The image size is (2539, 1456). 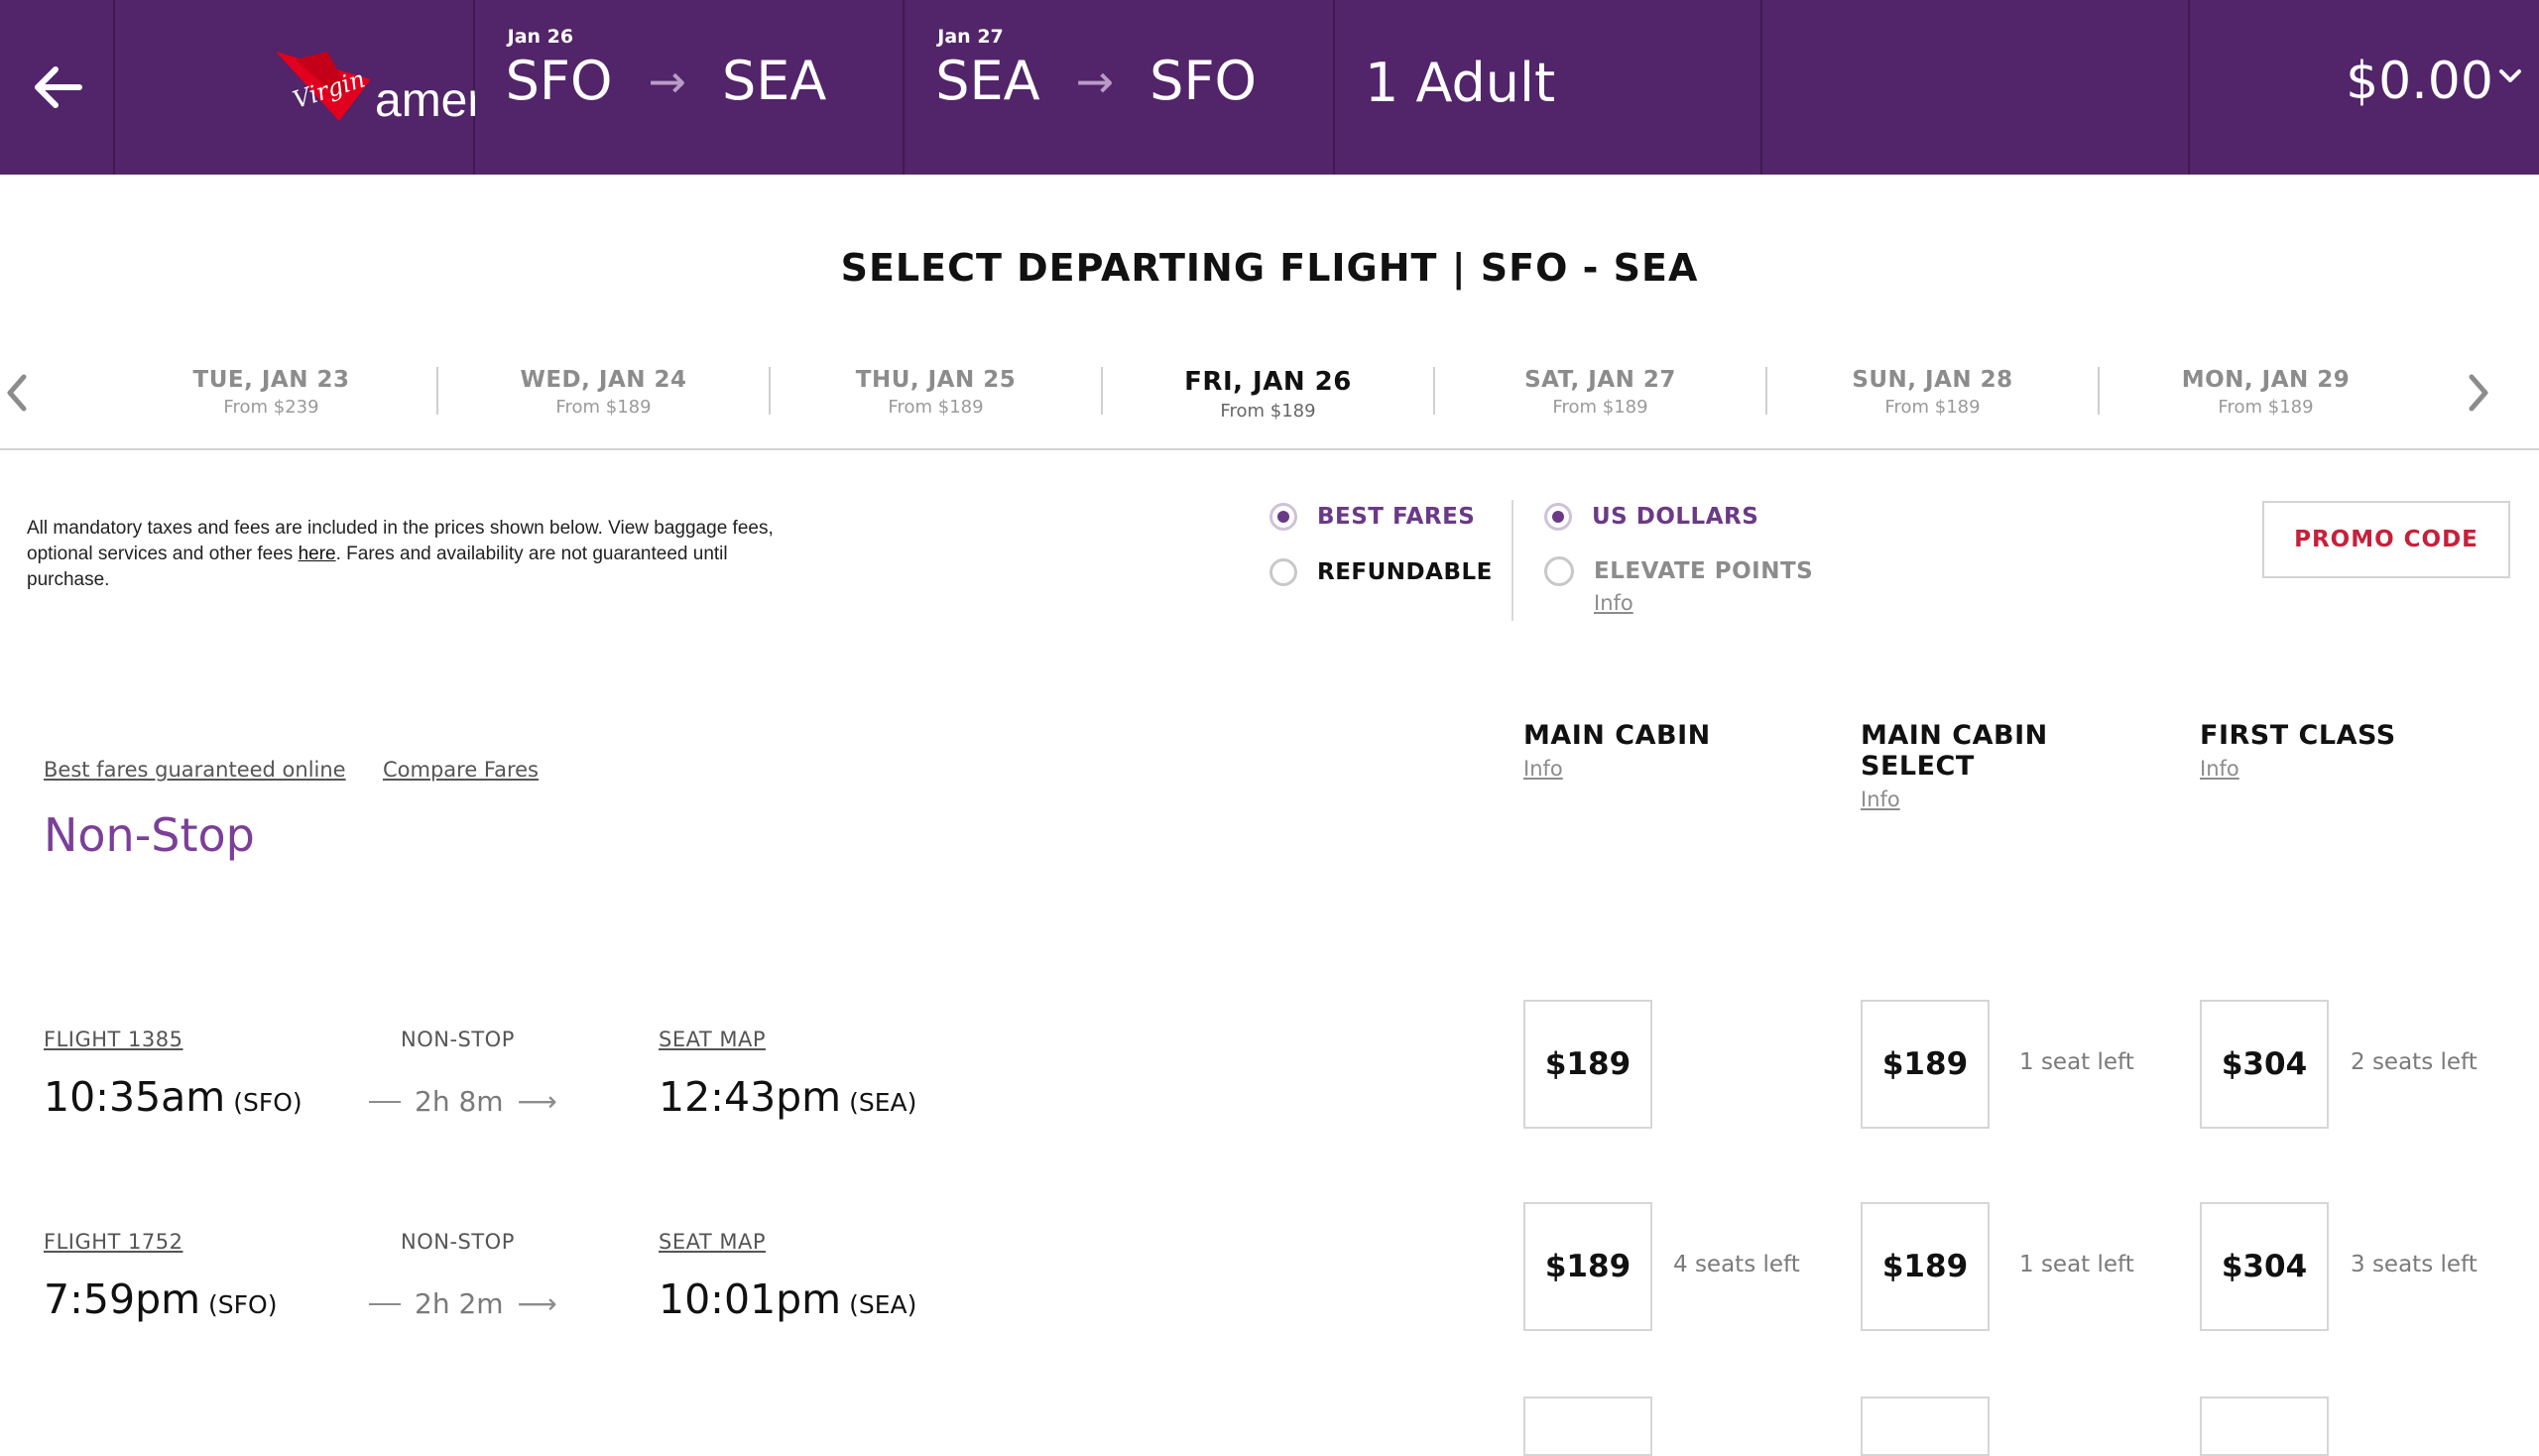 I want to click on best-fares-guaranteed-link: Best fares guaranteed online, so click(x=195, y=770).